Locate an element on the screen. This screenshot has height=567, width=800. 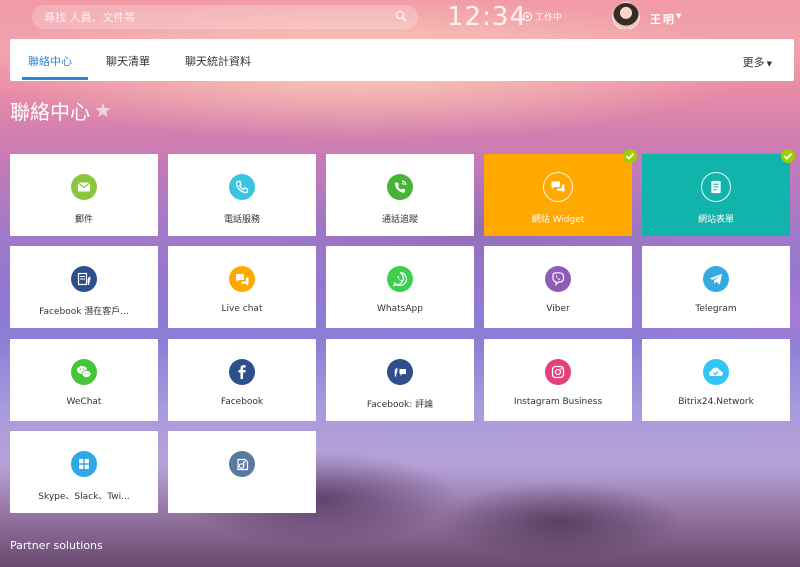
tile-website-widget: 網站 Widget is located at coordinates (560, 192).